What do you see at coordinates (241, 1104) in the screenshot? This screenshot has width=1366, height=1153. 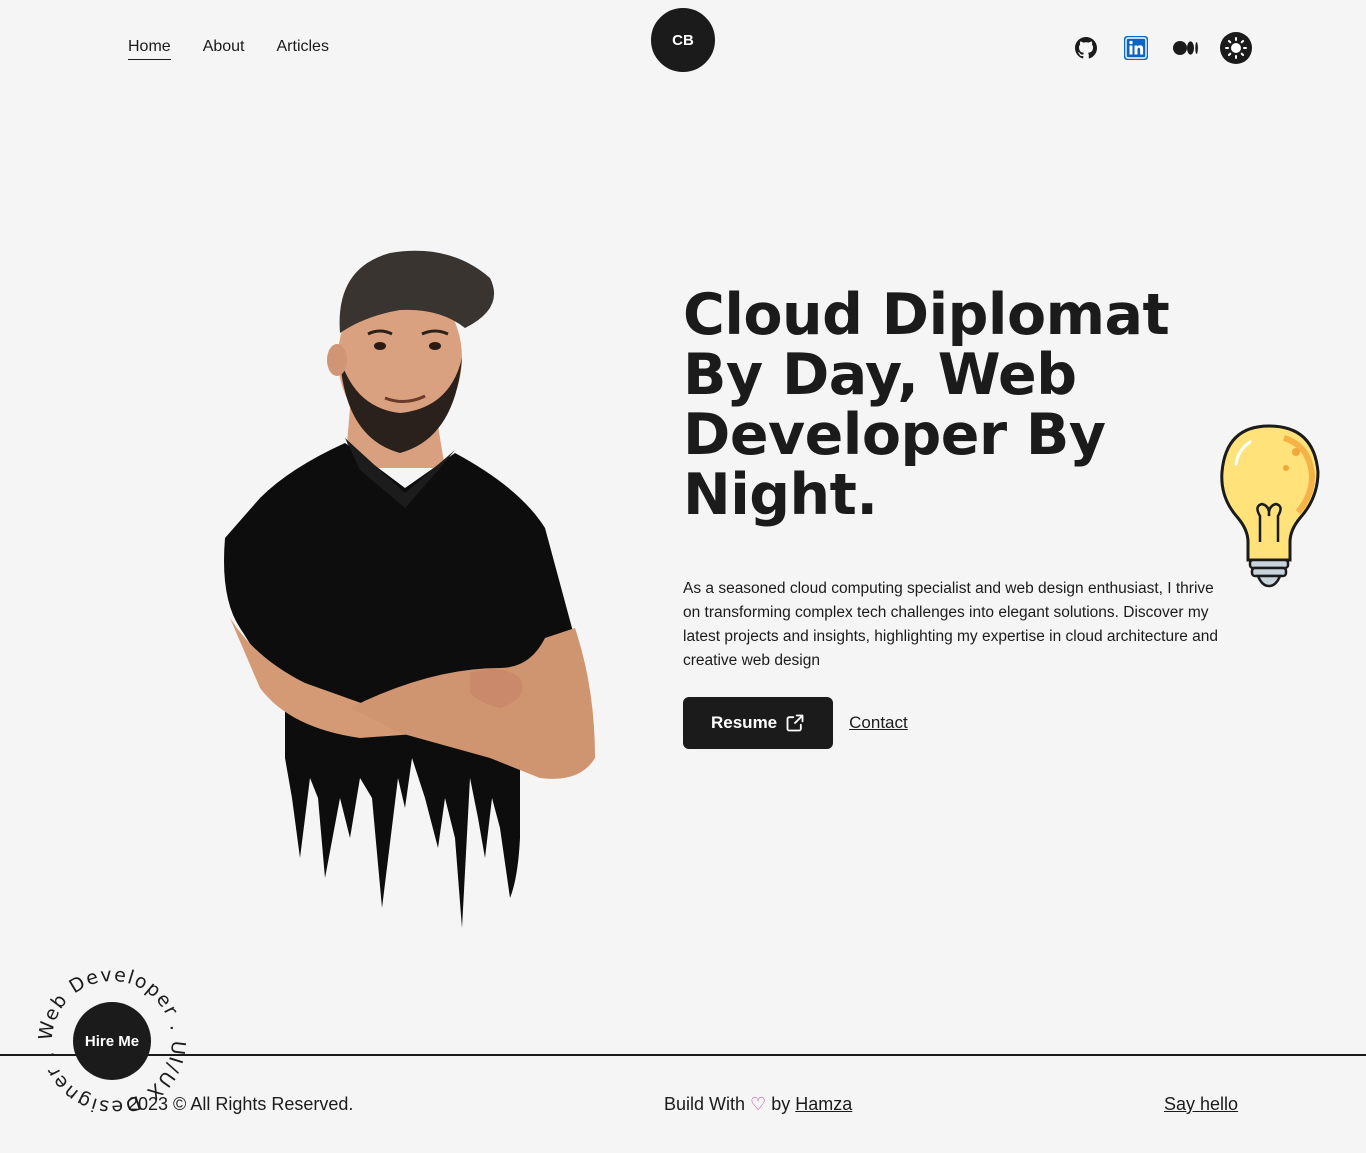 I see `copyright-text: 2023 © All Rights Reserved.` at bounding box center [241, 1104].